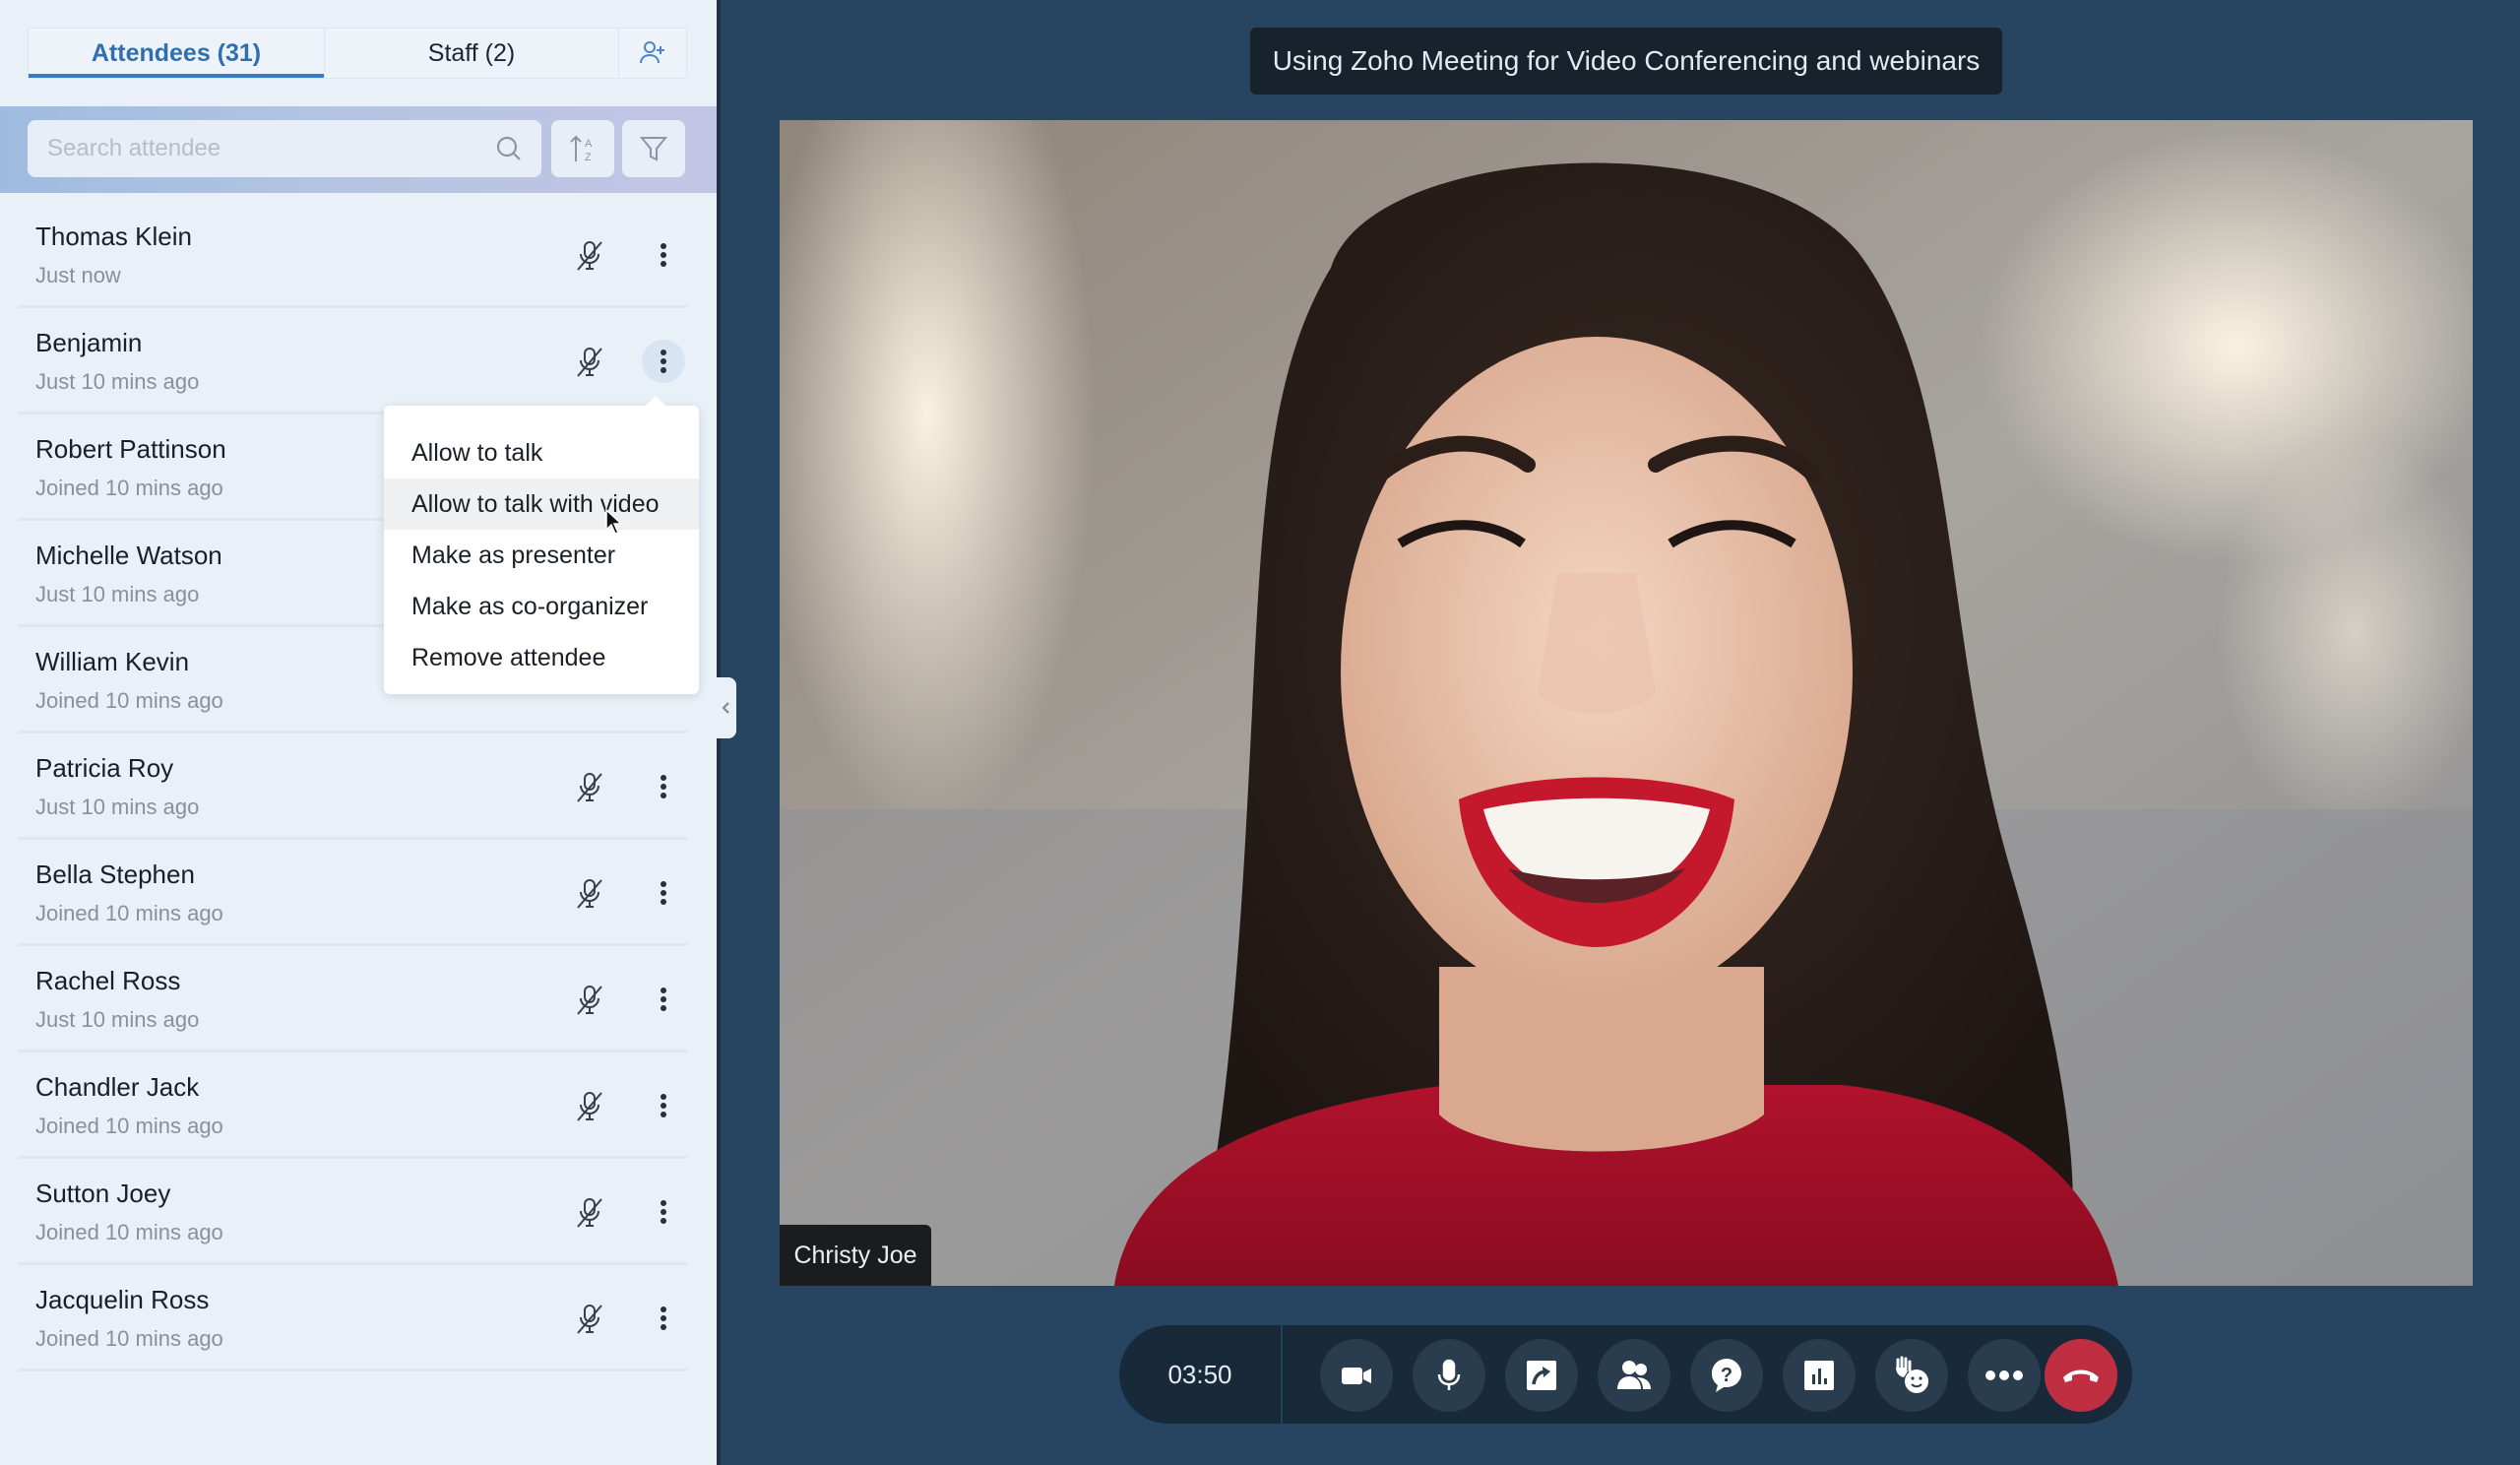  I want to click on add-user-button, so click(652, 53).